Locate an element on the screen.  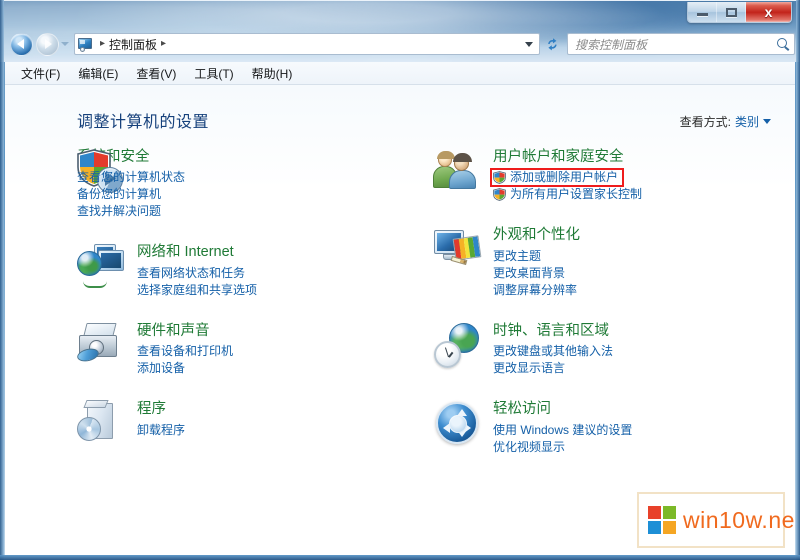
page-header: 调整计算机的设置 查看方式: 类别 is located at coordinates (424, 120).